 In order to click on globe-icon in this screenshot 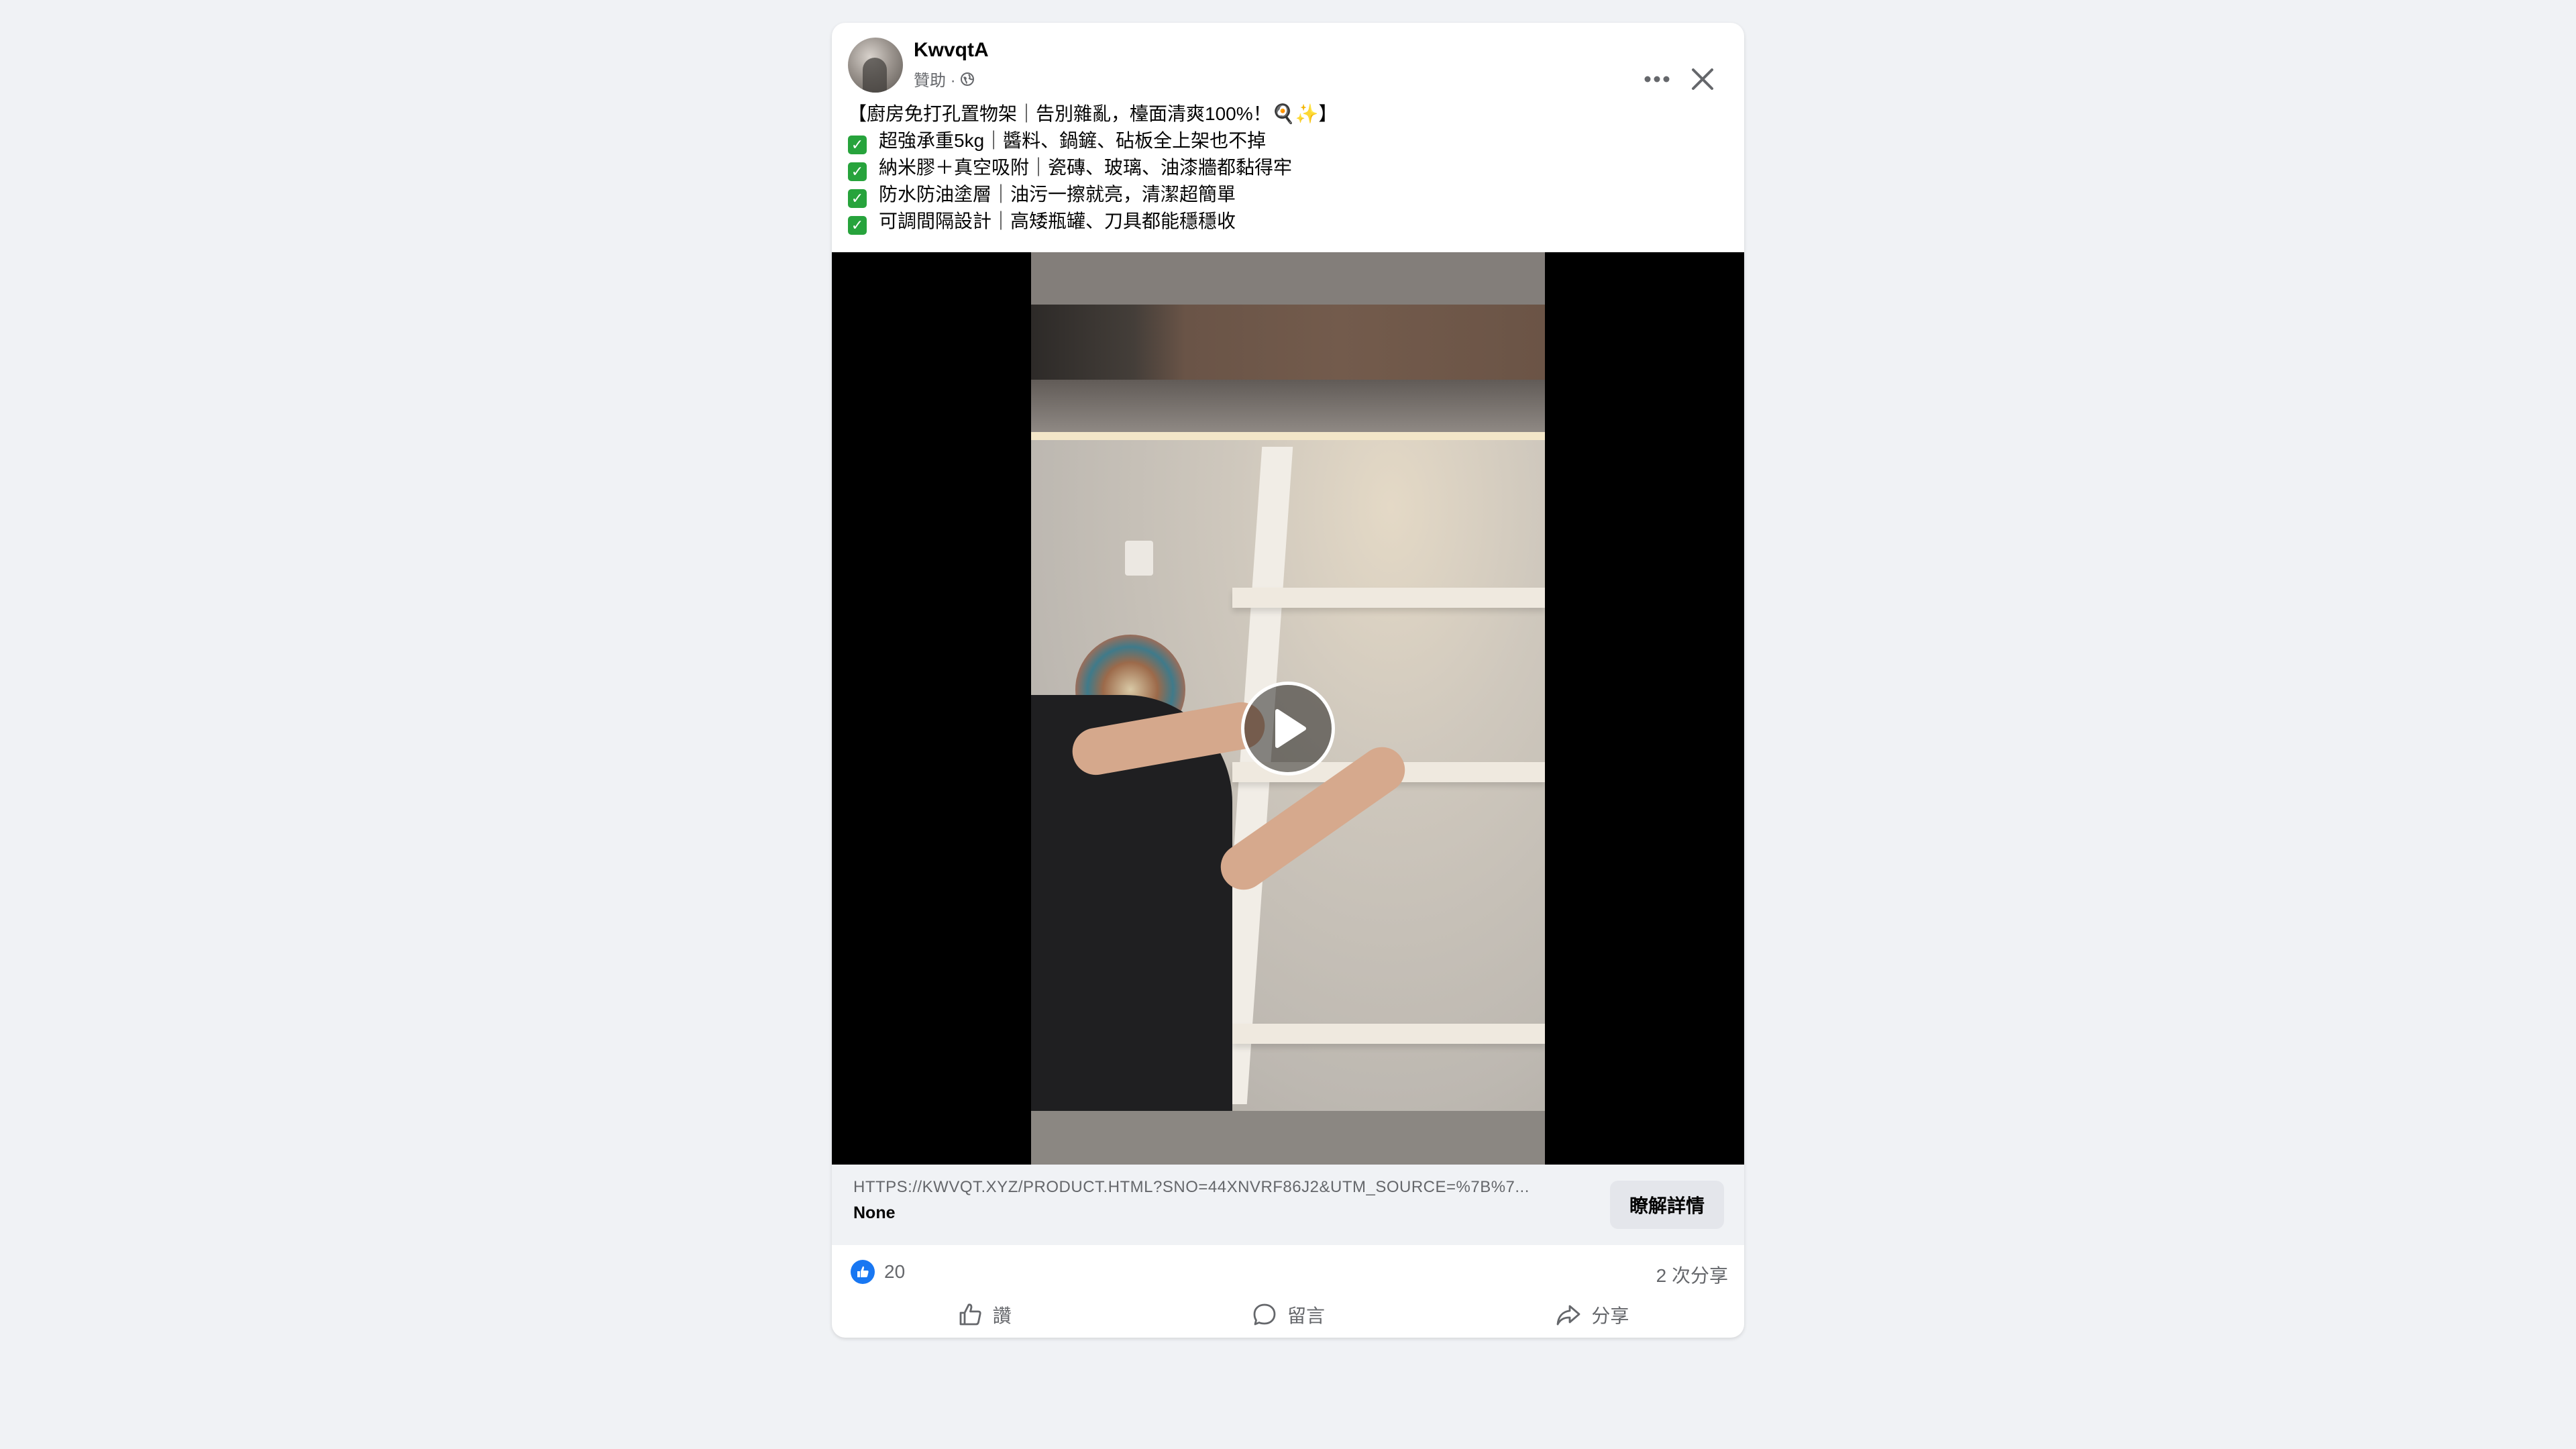, I will do `click(967, 79)`.